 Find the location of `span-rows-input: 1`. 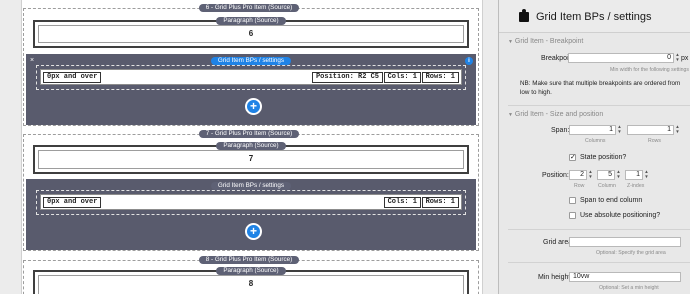

span-rows-input: 1 is located at coordinates (650, 130).